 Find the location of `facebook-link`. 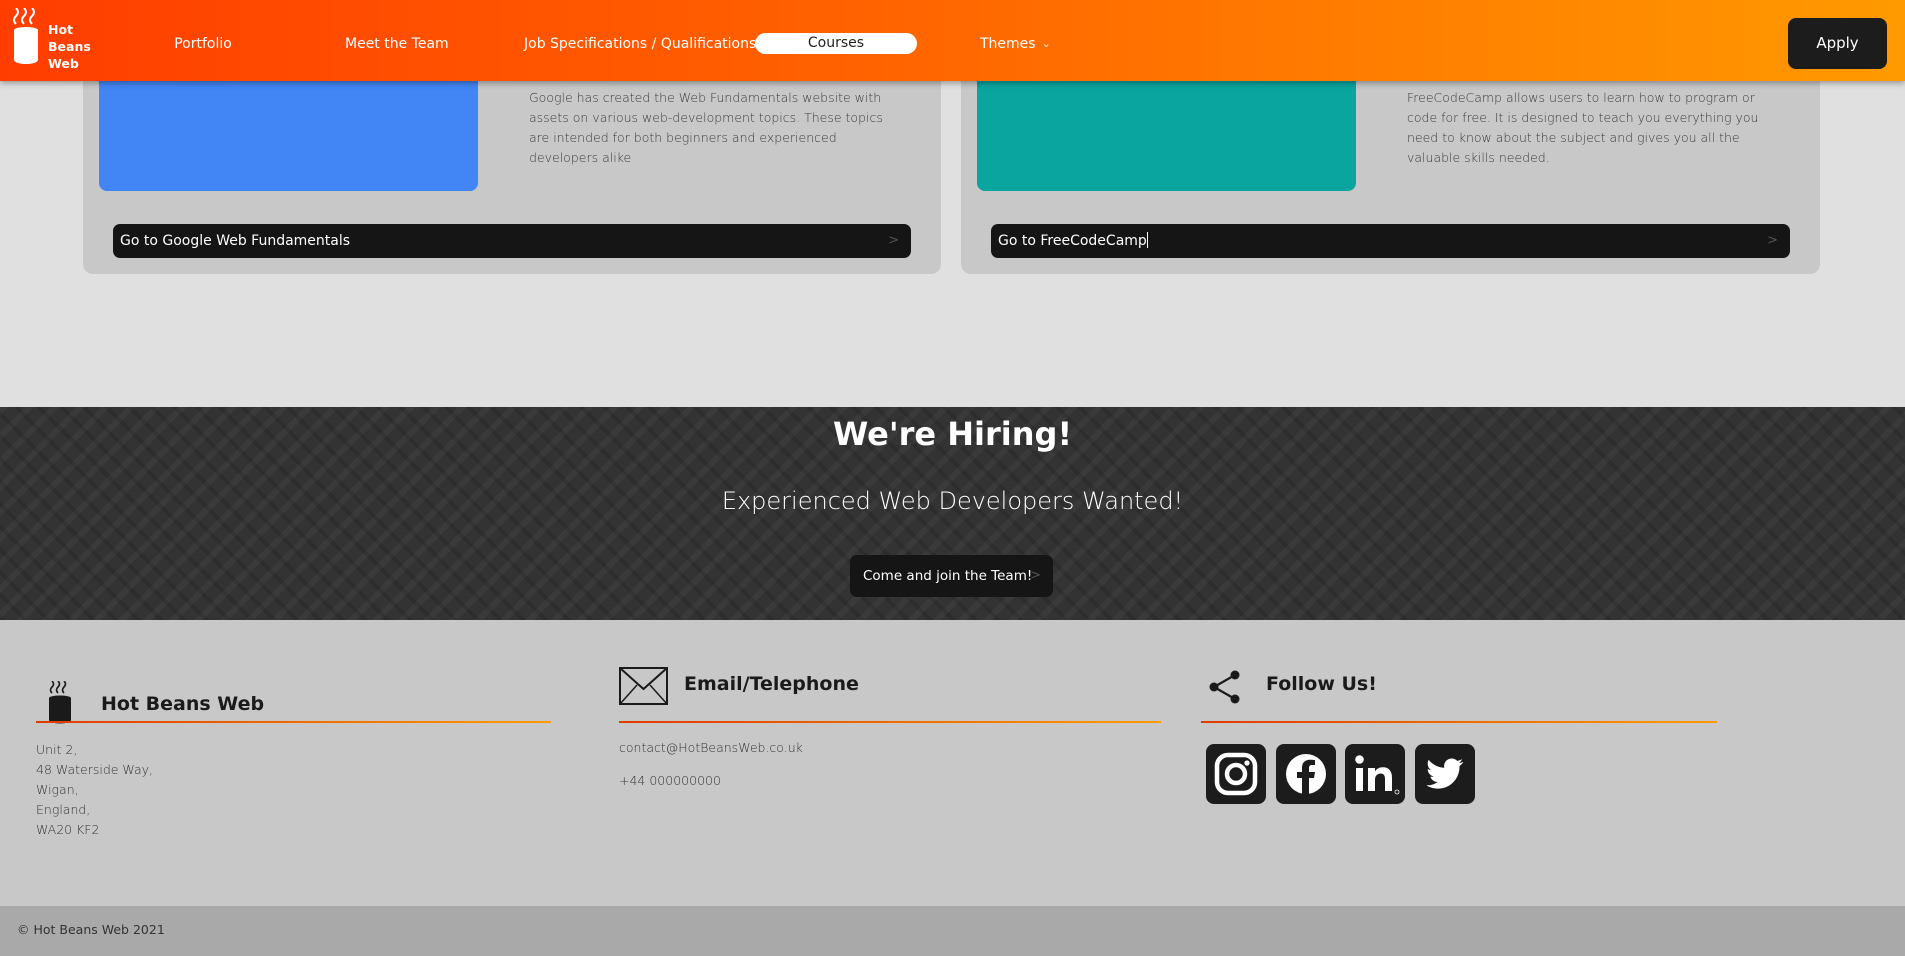

facebook-link is located at coordinates (1306, 774).